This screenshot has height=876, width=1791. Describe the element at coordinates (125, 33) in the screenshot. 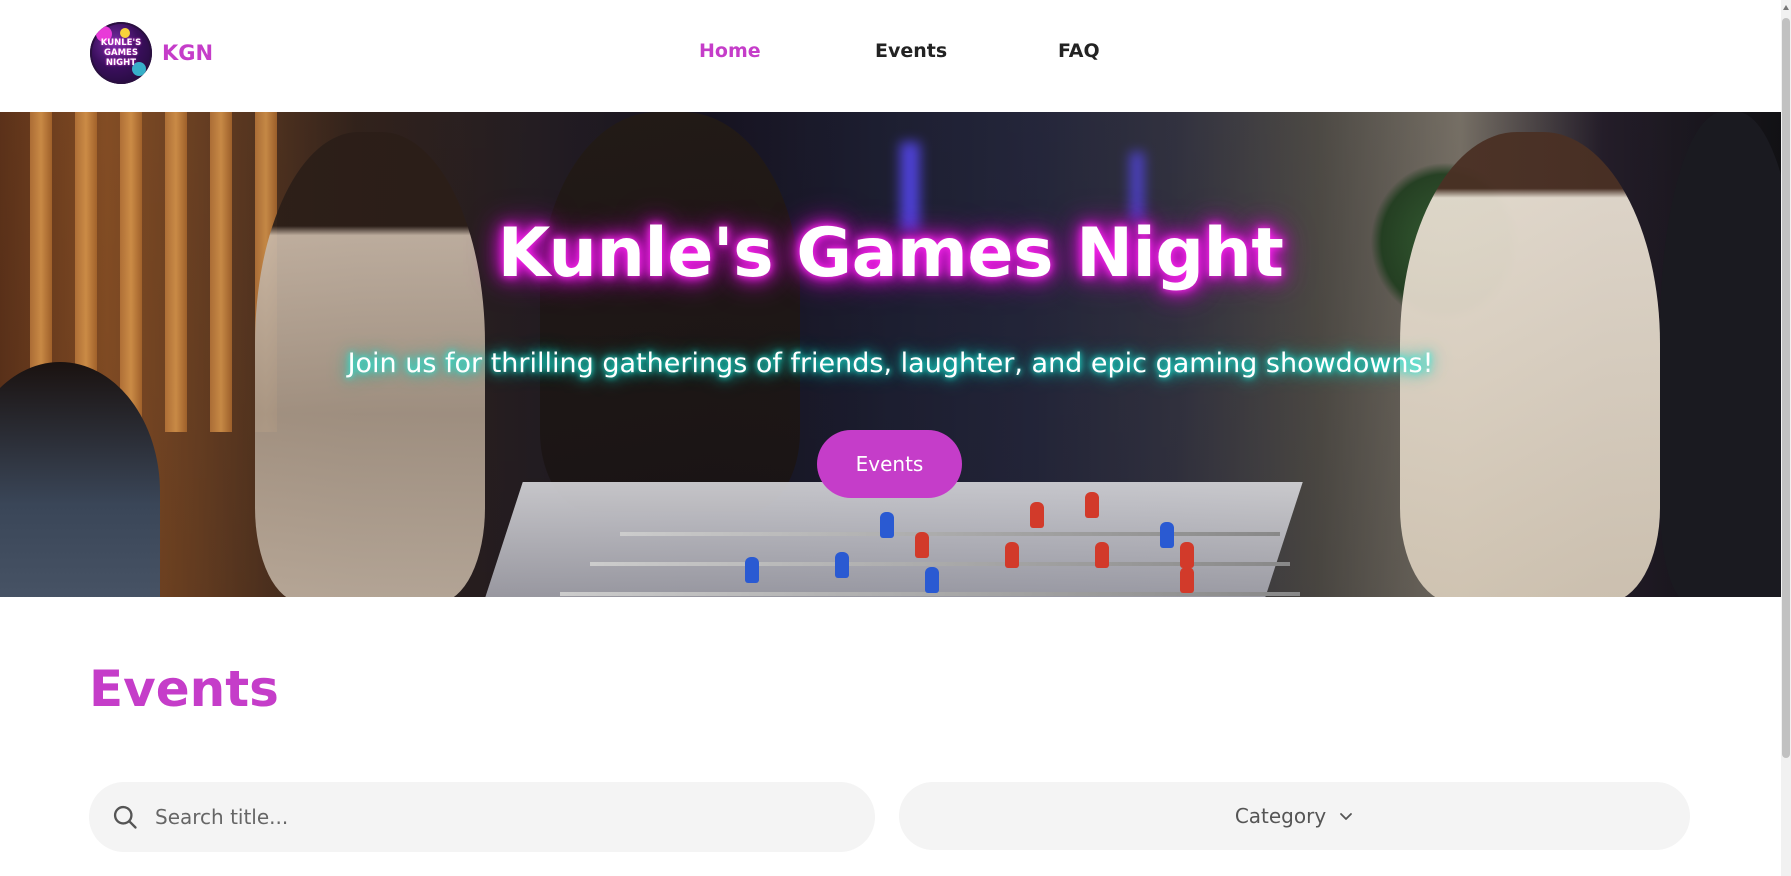

I see `logo-decoration` at that location.